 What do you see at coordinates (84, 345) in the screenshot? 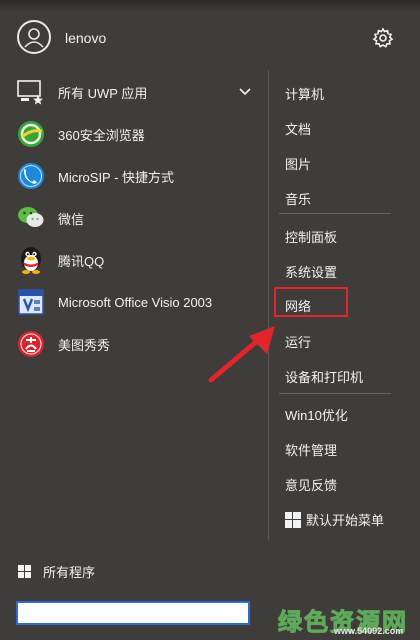
I see `app-label: 美图秀秀` at bounding box center [84, 345].